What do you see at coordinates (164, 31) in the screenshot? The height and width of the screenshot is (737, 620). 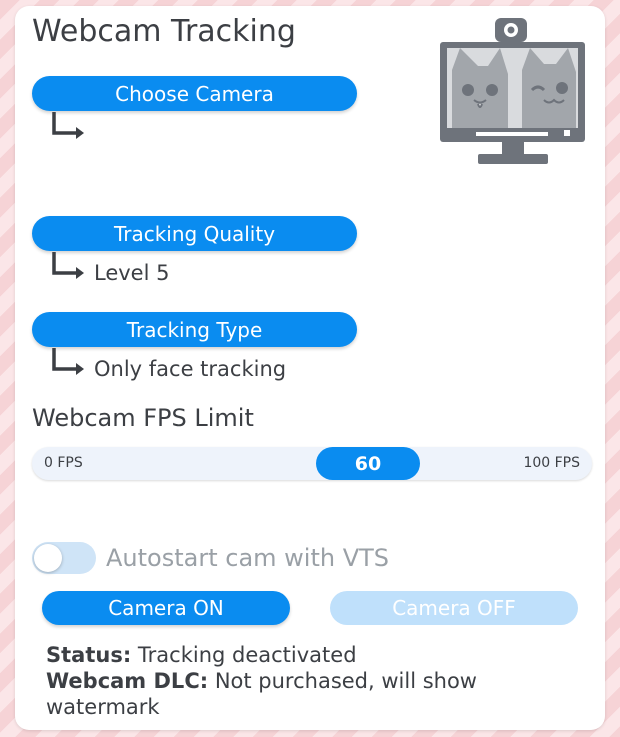 I see `panel-title: Webcam Tracking` at bounding box center [164, 31].